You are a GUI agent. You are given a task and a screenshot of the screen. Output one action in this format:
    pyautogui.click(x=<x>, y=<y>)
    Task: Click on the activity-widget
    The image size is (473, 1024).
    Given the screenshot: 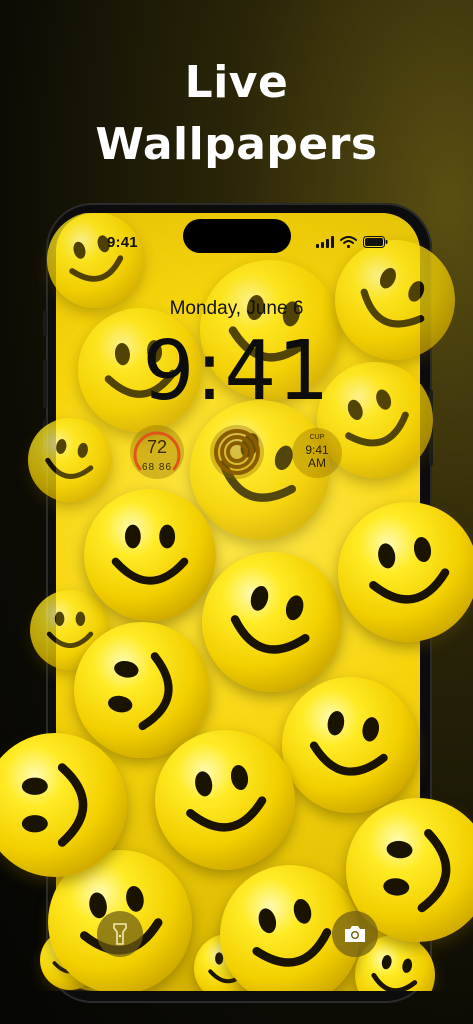 What is the action you would take?
    pyautogui.click(x=237, y=452)
    